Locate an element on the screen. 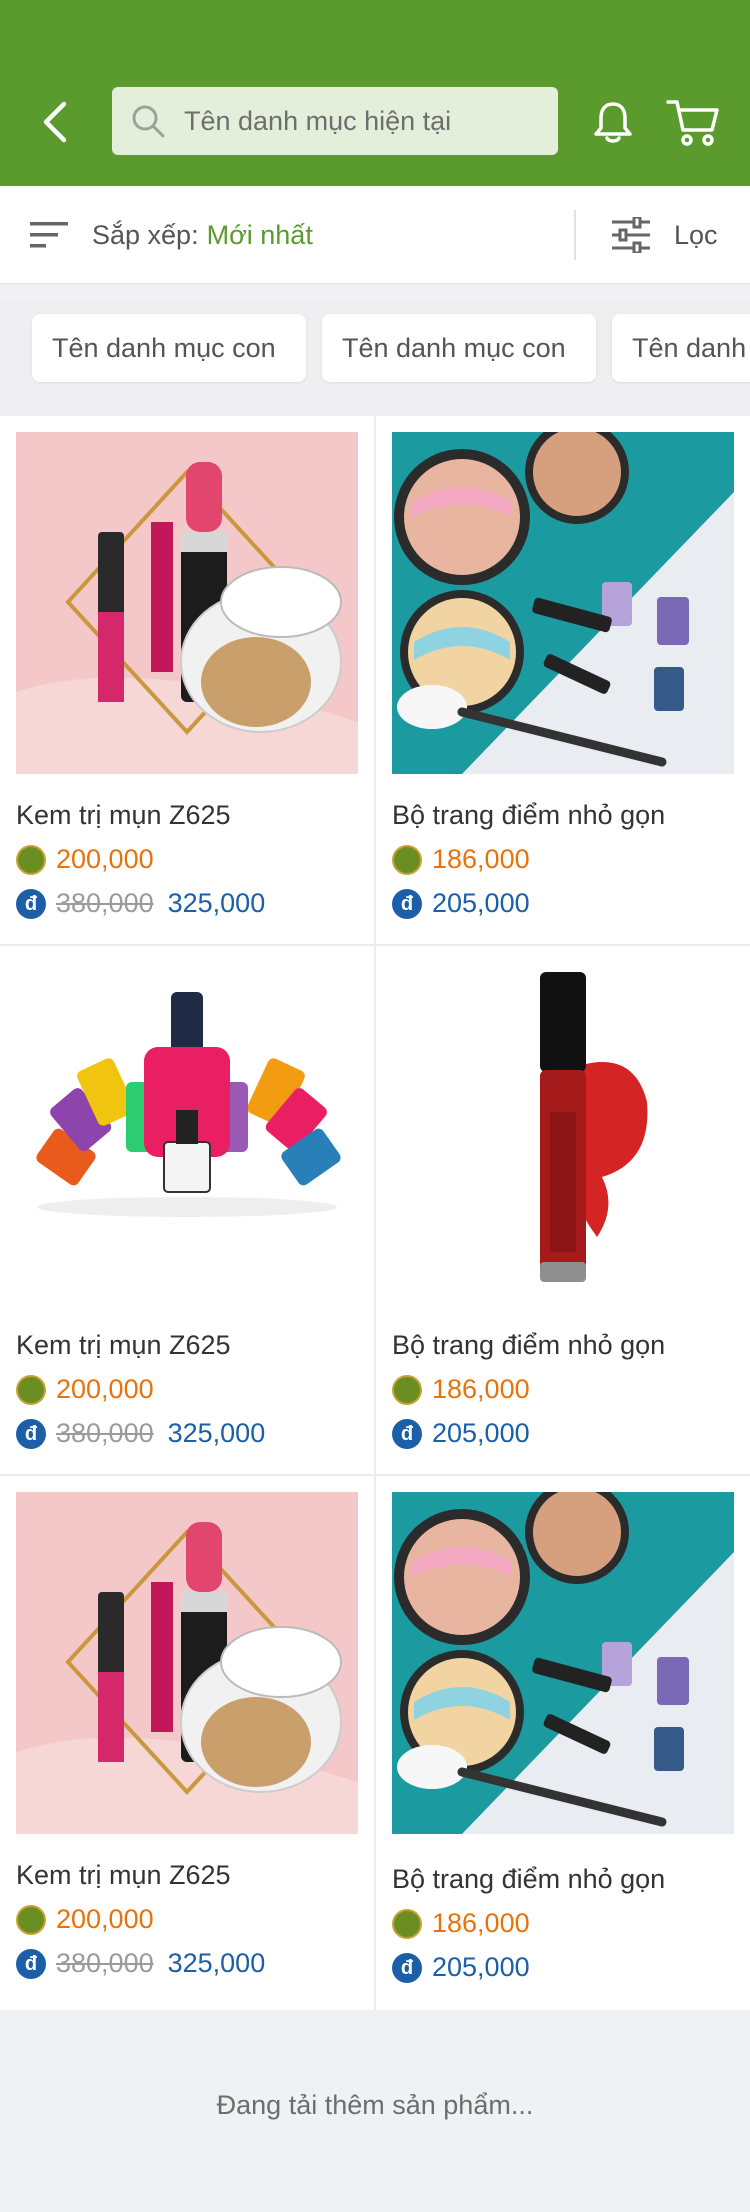 This screenshot has height=2212, width=750. divider is located at coordinates (575, 235).